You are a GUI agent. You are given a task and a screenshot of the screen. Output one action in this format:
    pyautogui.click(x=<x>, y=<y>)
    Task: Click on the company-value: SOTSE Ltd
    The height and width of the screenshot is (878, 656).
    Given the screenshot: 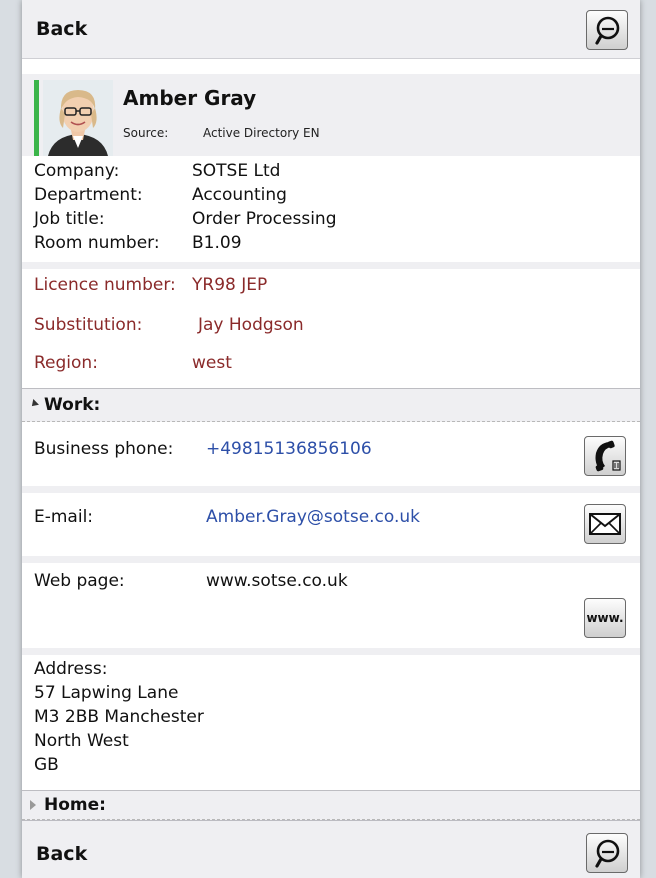 What is the action you would take?
    pyautogui.click(x=236, y=171)
    